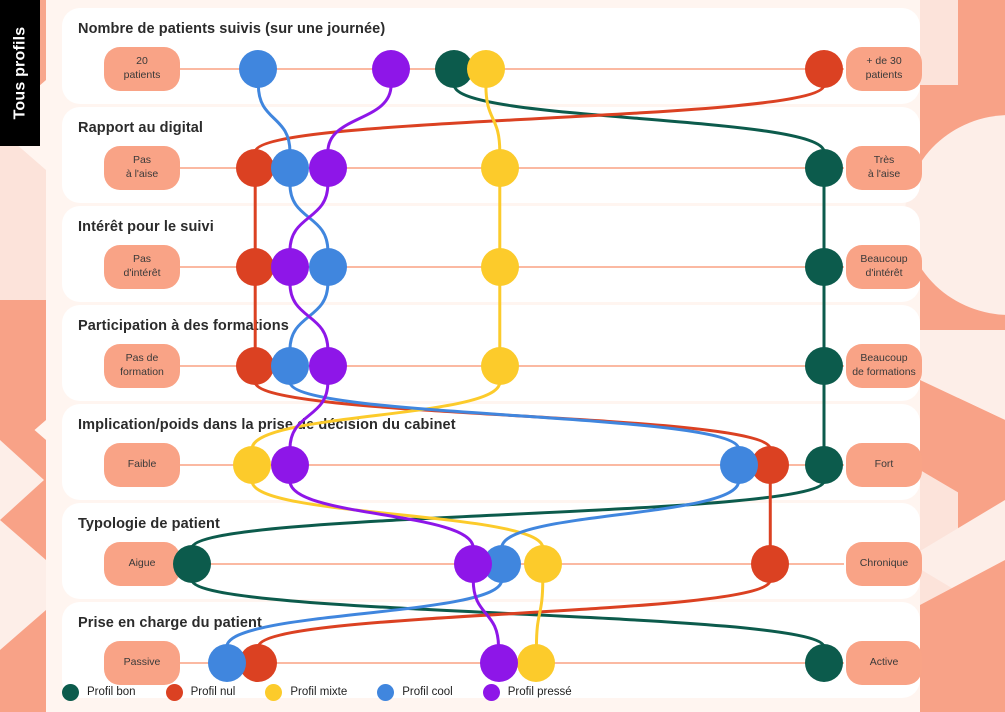  What do you see at coordinates (111, 692) in the screenshot?
I see `legend-label: Profil bon` at bounding box center [111, 692].